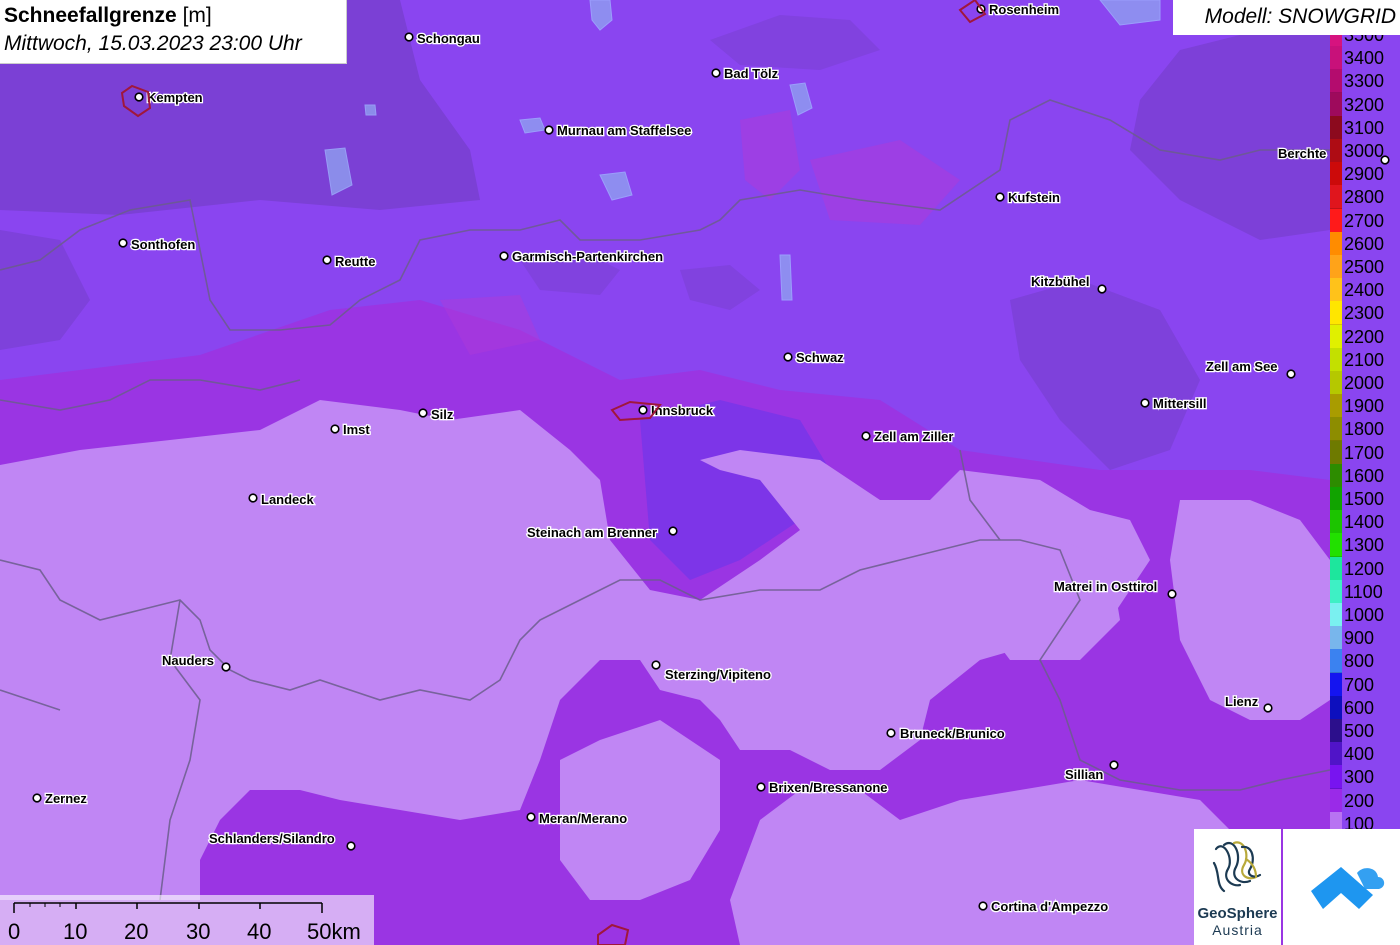  Describe the element at coordinates (1105, 586) in the screenshot. I see `svg-text: Matrei in Osttirol` at that location.